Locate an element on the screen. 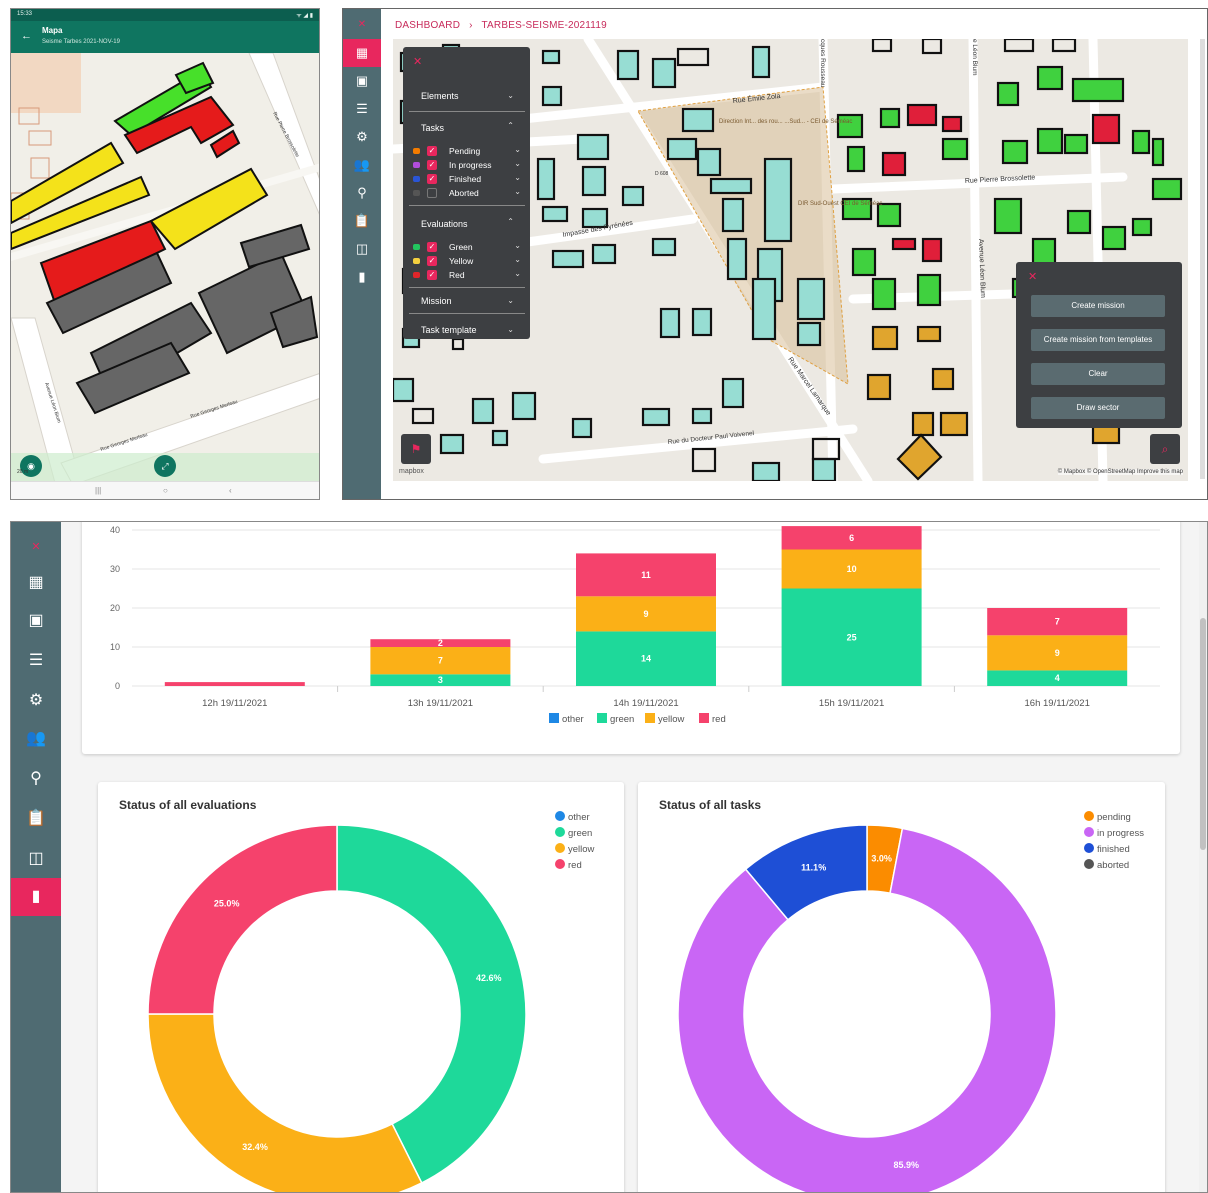 The height and width of the screenshot is (1193, 1208). task-label: Pending is located at coordinates (465, 151).